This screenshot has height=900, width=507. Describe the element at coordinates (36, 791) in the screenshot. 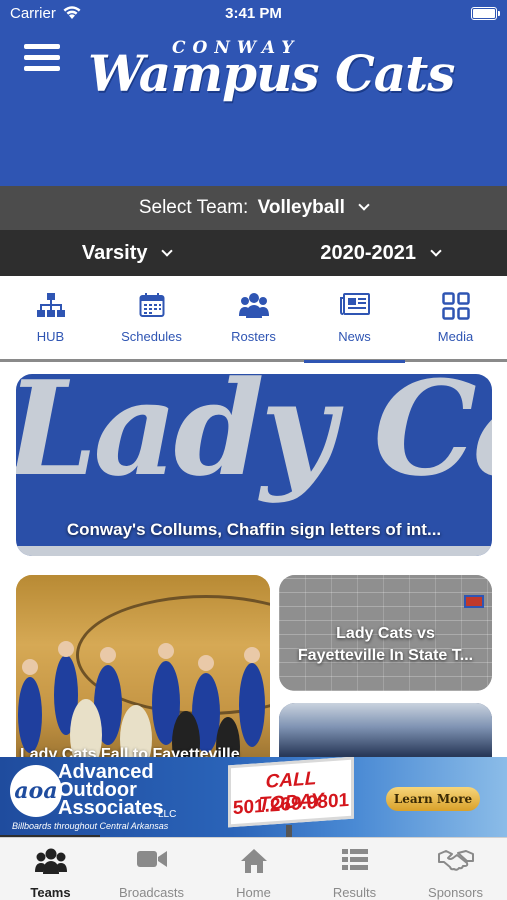

I see `sponsor-logo: aoa` at that location.